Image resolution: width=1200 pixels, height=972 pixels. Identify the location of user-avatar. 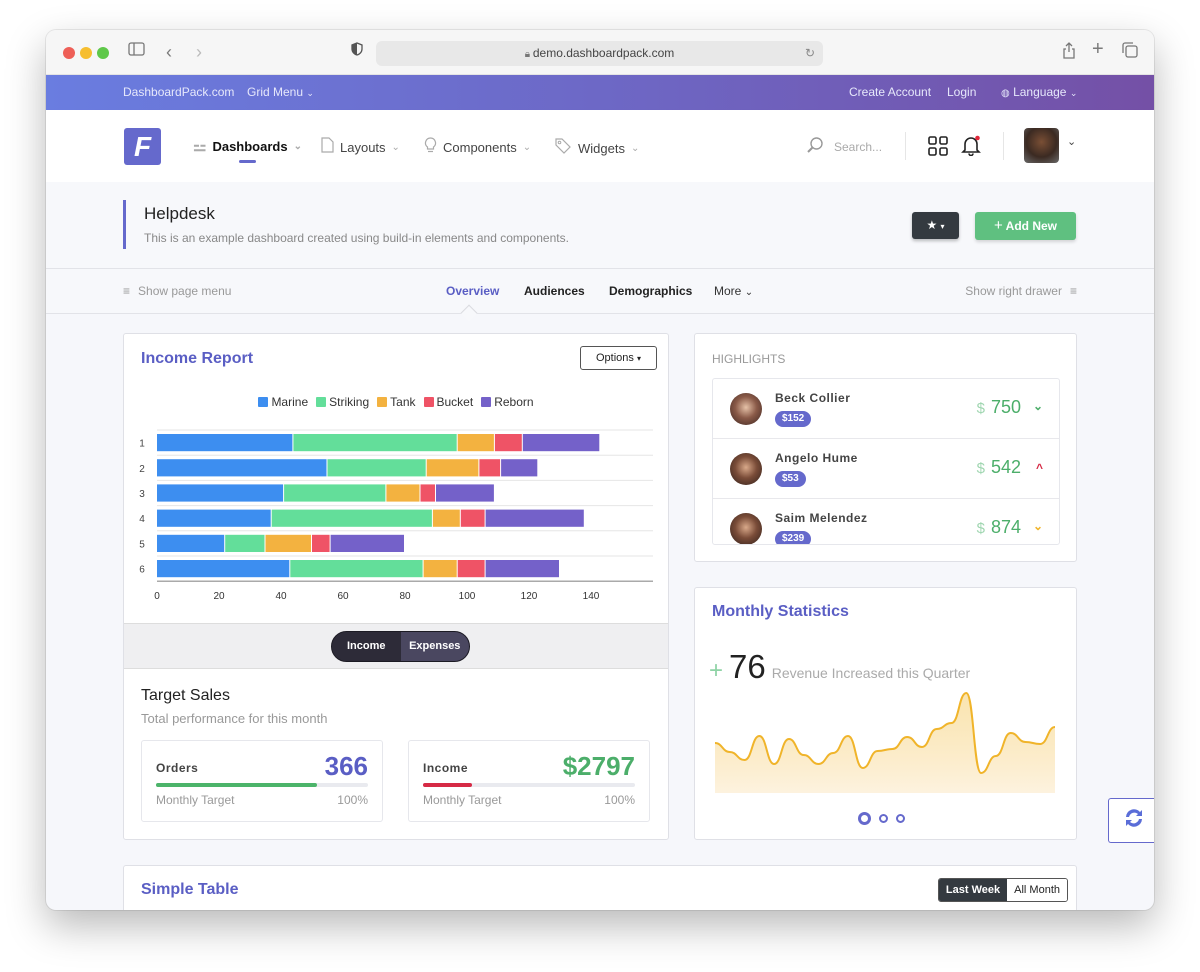
(1041, 145).